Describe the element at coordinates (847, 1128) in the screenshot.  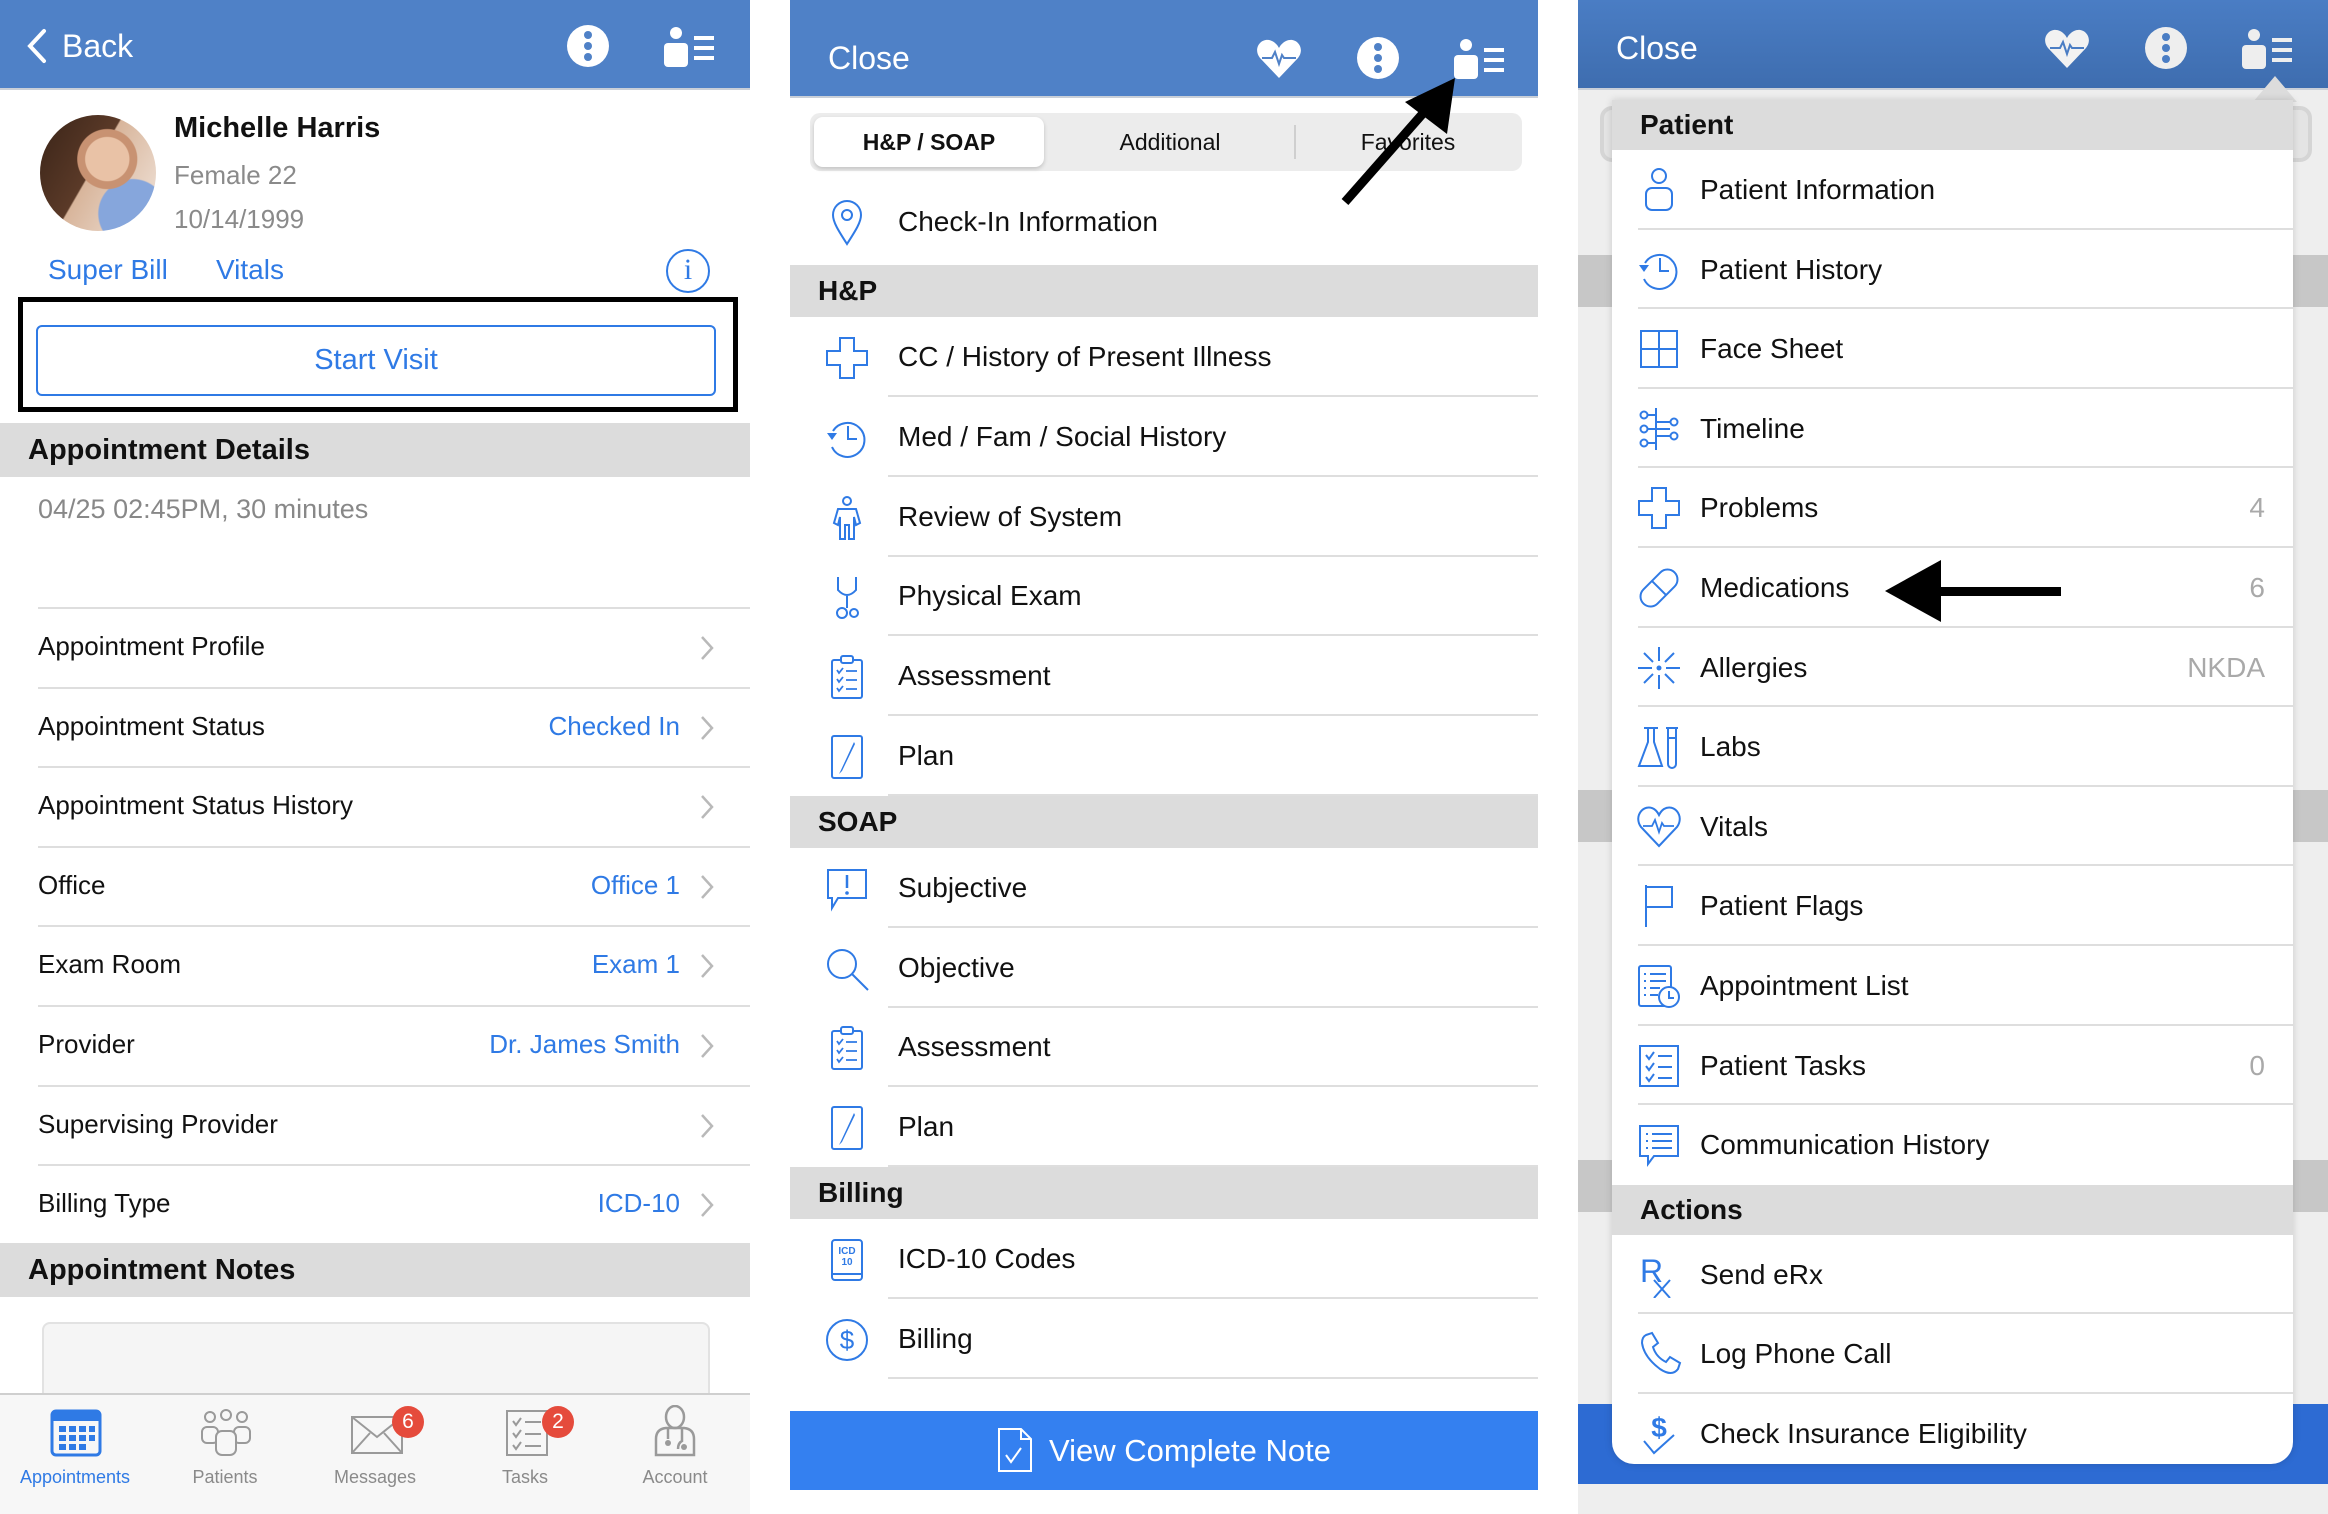
I see `pen-icon` at that location.